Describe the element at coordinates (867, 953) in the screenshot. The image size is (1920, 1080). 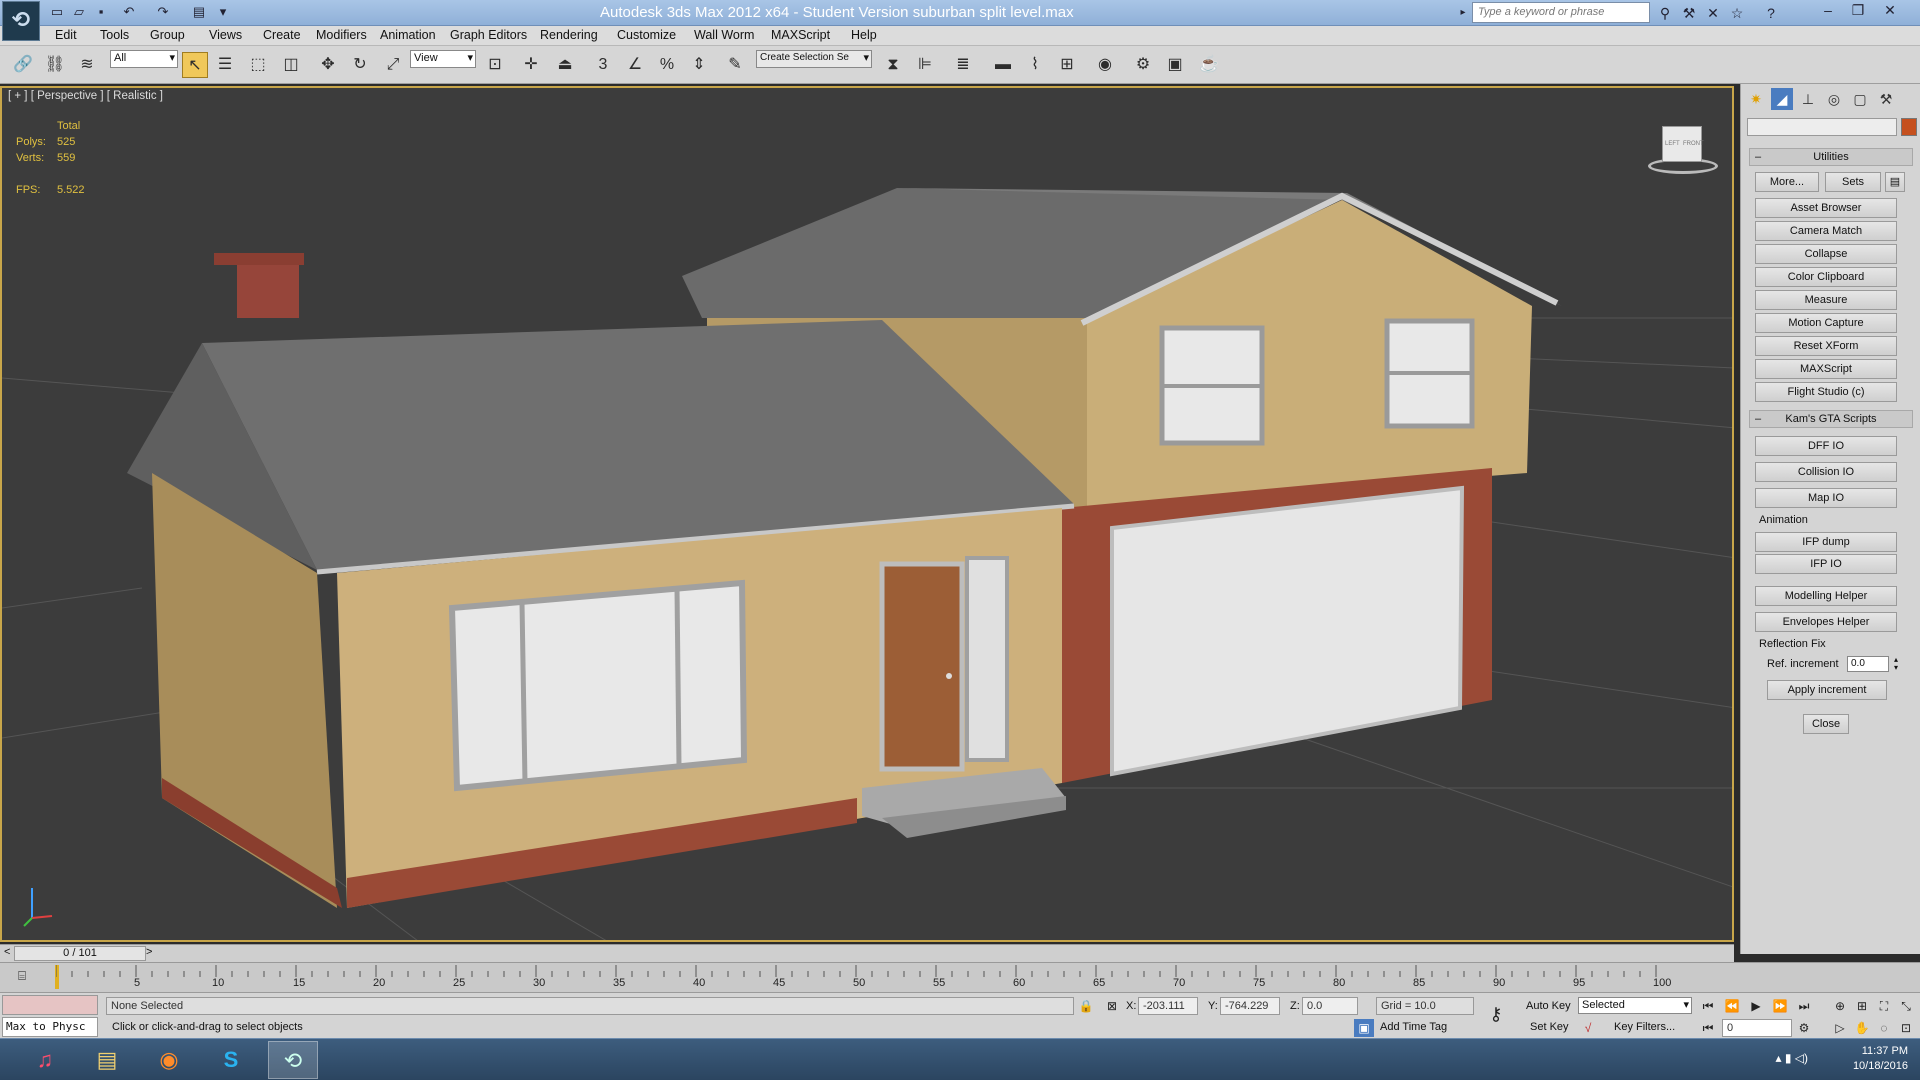
I see `time-slider: < 0 / 101 >` at that location.